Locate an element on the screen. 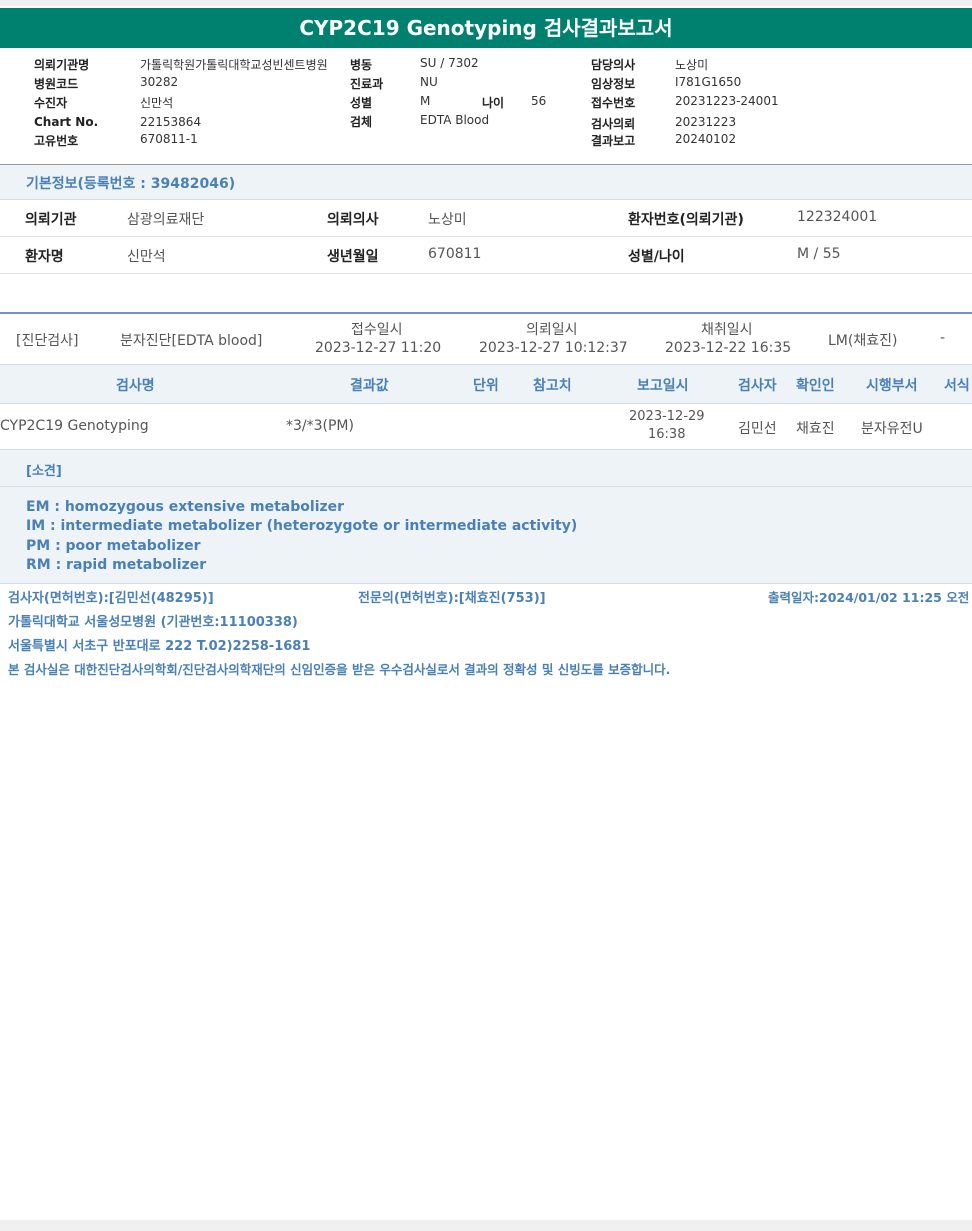 This screenshot has height=1231, width=972. col-report-time: 보고일시 is located at coordinates (663, 386).